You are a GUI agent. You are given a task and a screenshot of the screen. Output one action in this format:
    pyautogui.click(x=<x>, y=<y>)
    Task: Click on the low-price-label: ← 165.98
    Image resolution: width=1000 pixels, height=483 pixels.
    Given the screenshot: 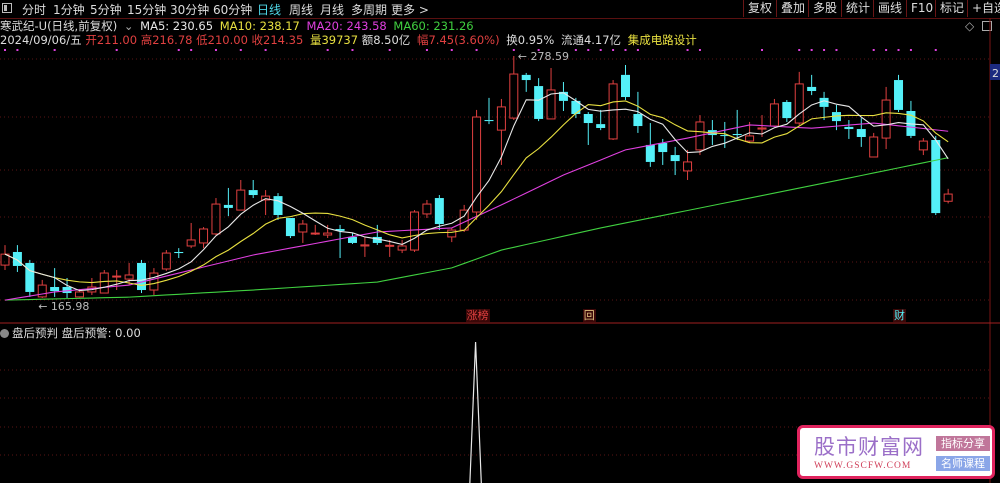 What is the action you would take?
    pyautogui.click(x=63, y=306)
    